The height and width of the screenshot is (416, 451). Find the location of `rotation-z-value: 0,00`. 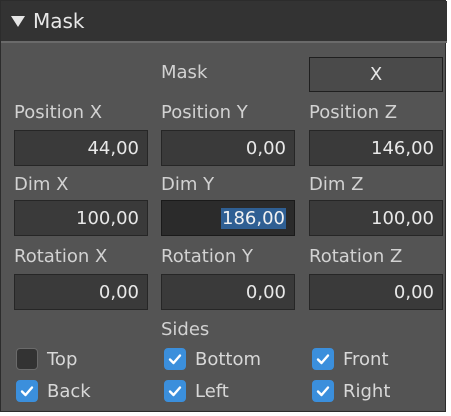

rotation-z-value: 0,00 is located at coordinates (413, 292).